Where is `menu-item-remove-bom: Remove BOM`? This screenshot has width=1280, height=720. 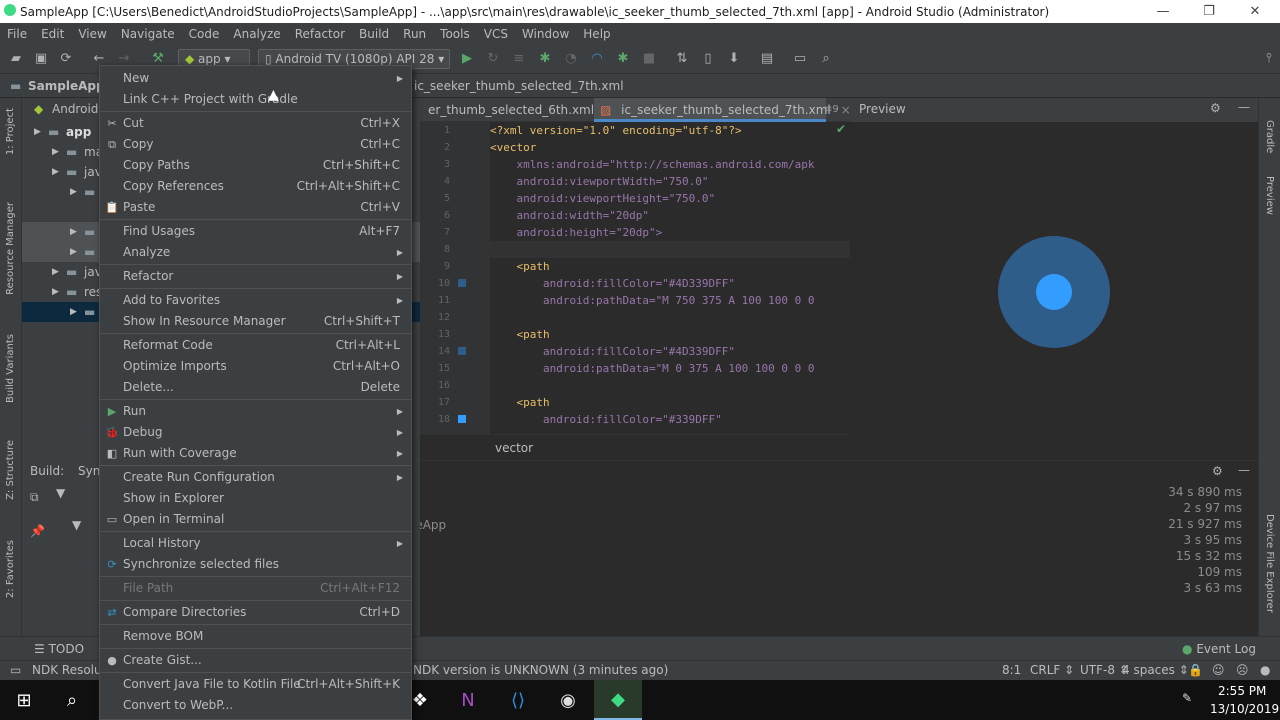
menu-item-remove-bom: Remove BOM is located at coordinates (255, 636).